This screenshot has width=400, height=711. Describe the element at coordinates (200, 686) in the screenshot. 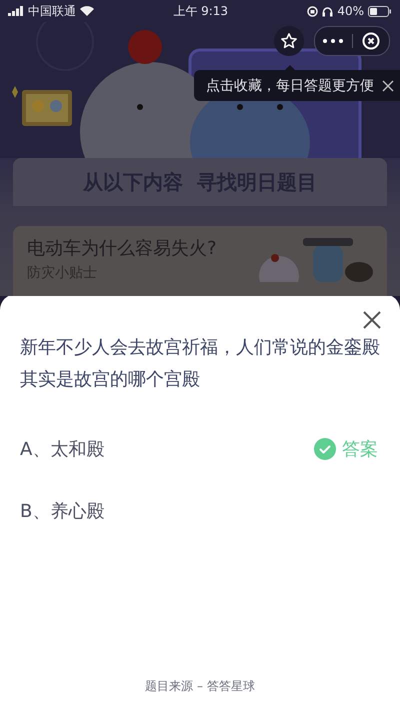

I see `source-text: 题目来源 – 答答星球` at that location.